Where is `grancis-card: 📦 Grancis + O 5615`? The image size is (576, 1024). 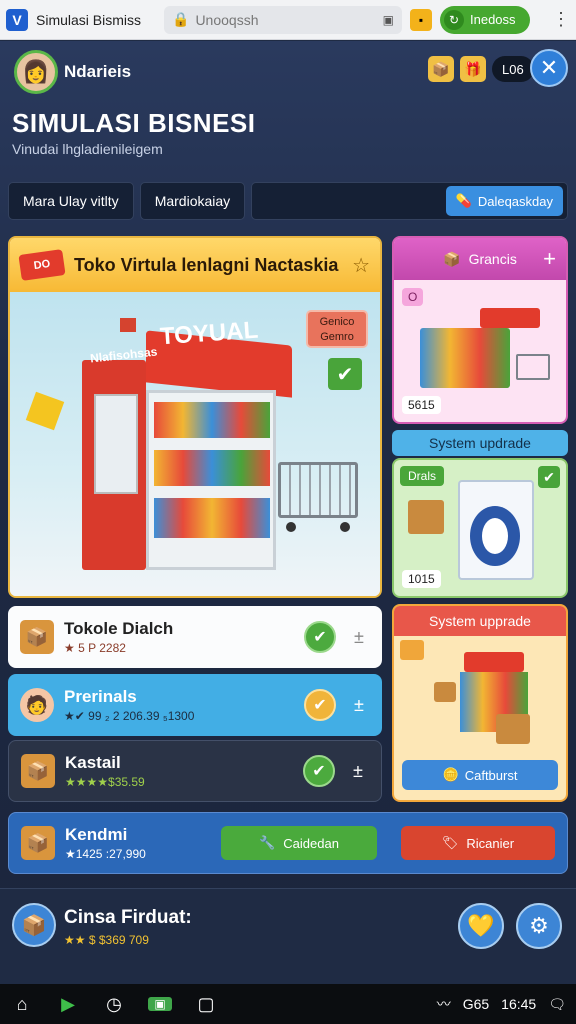
grancis-card: 📦 Grancis + O 5615 is located at coordinates (480, 330).